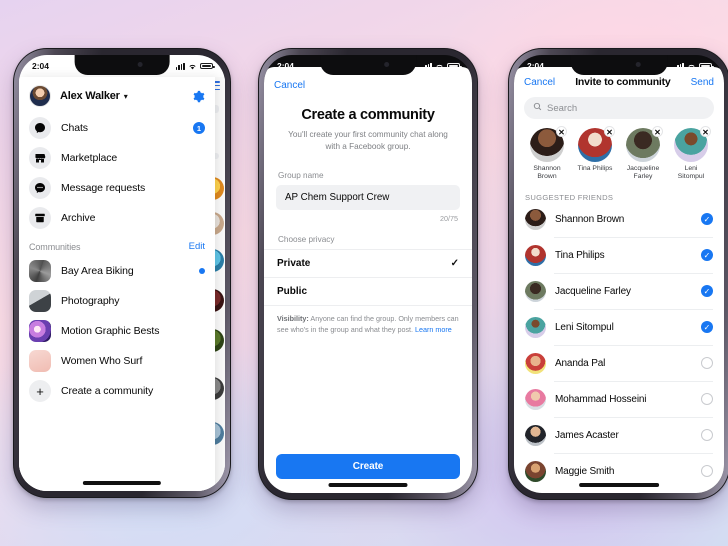 The width and height of the screenshot is (728, 546). I want to click on sidebar-item-message-requests: Message requests, so click(117, 188).